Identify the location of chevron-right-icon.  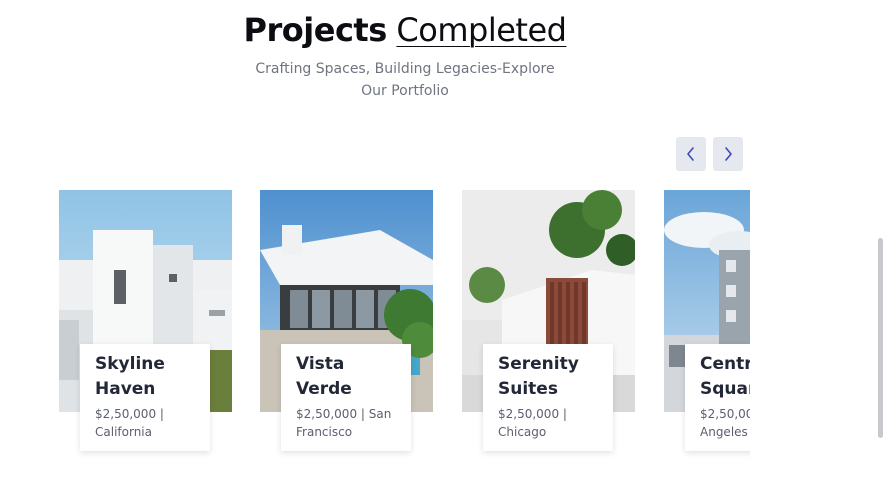
(728, 154).